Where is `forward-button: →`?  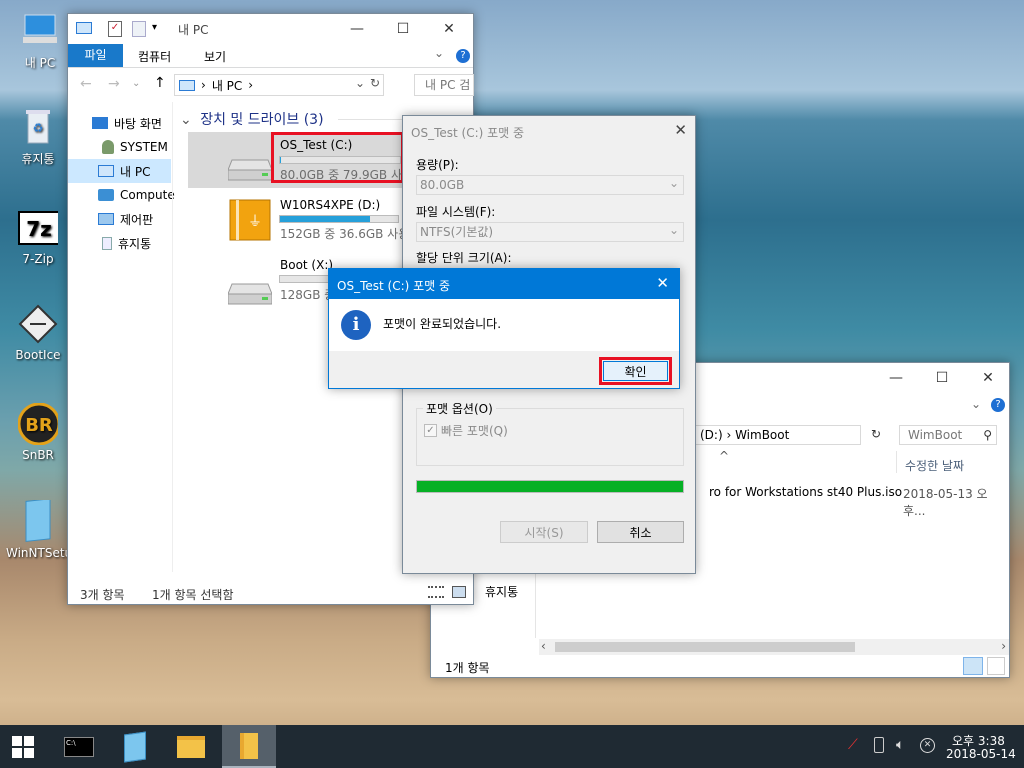 forward-button: → is located at coordinates (114, 84).